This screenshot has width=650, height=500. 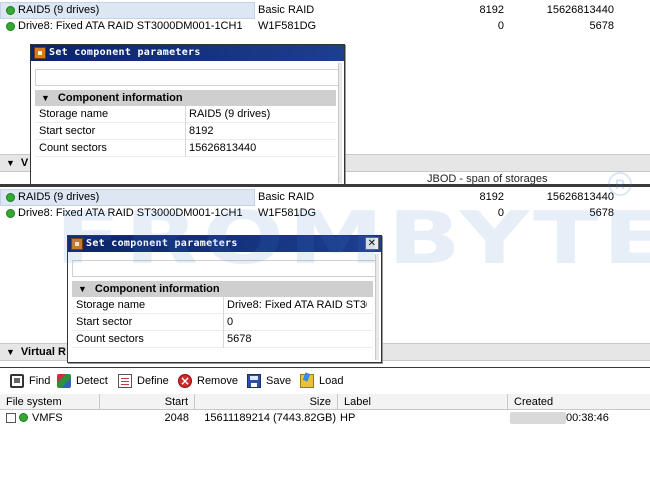 I want to click on prop-value: Drive8: Fixed ATA RAID ST3000DM001, so click(x=297, y=305).